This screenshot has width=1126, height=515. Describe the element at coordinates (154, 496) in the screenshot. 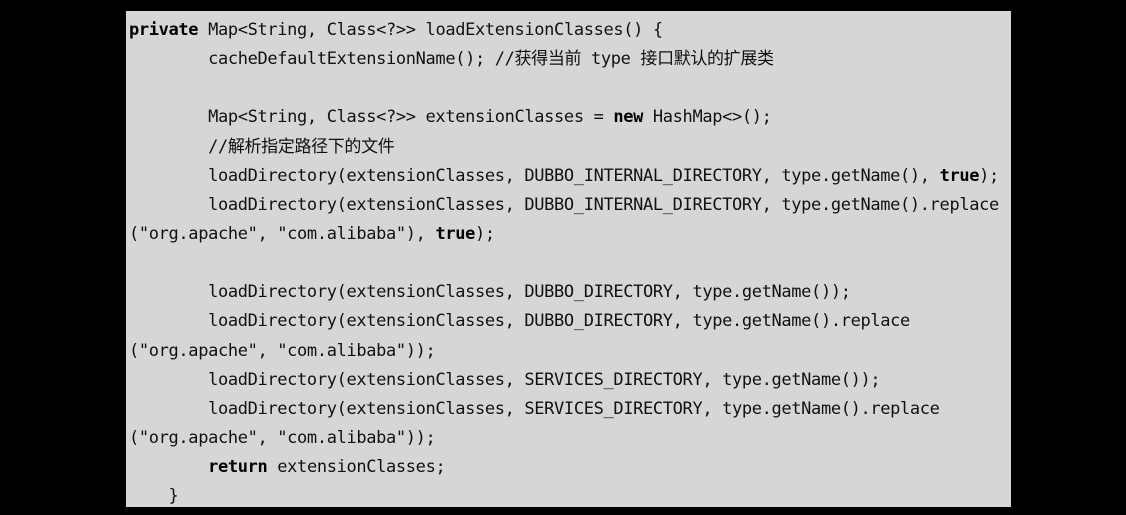

I see `code-text: }` at that location.